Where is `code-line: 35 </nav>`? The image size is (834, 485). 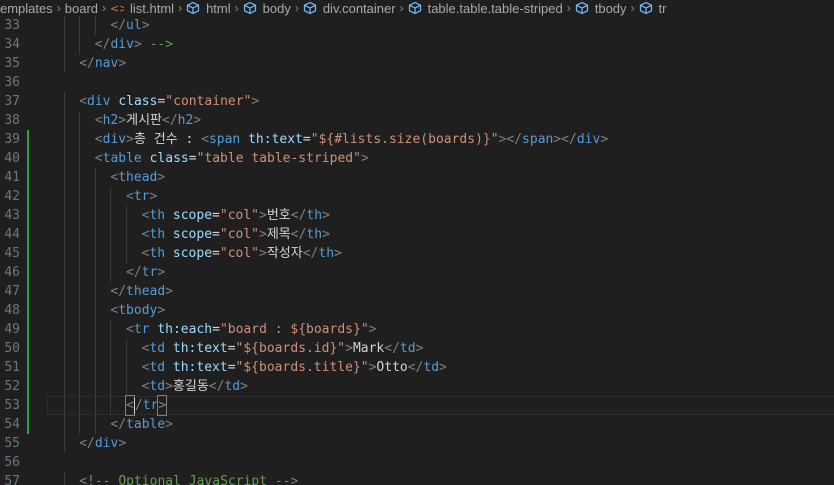
code-line: 35 </nav> is located at coordinates (417, 63).